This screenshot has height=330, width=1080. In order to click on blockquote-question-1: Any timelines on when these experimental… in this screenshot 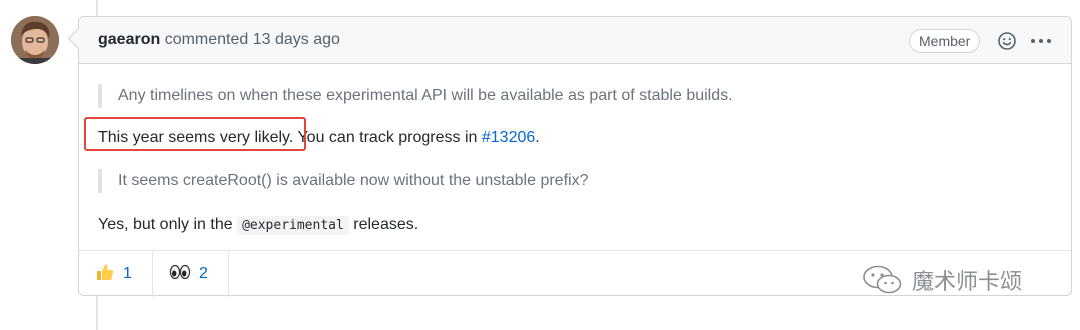, I will do `click(415, 96)`.